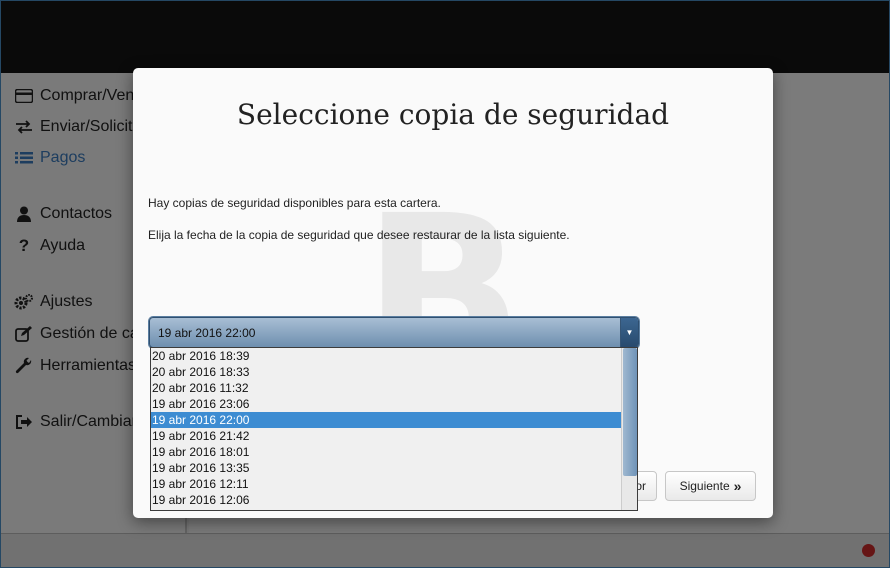 Image resolution: width=890 pixels, height=568 pixels. I want to click on caret-down-icon: ▼, so click(629, 332).